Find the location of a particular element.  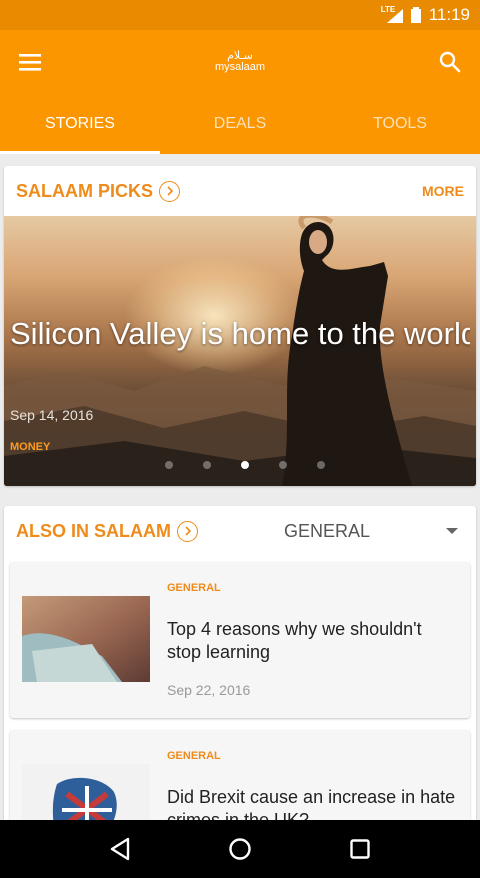

more-link: MORE is located at coordinates (443, 191).